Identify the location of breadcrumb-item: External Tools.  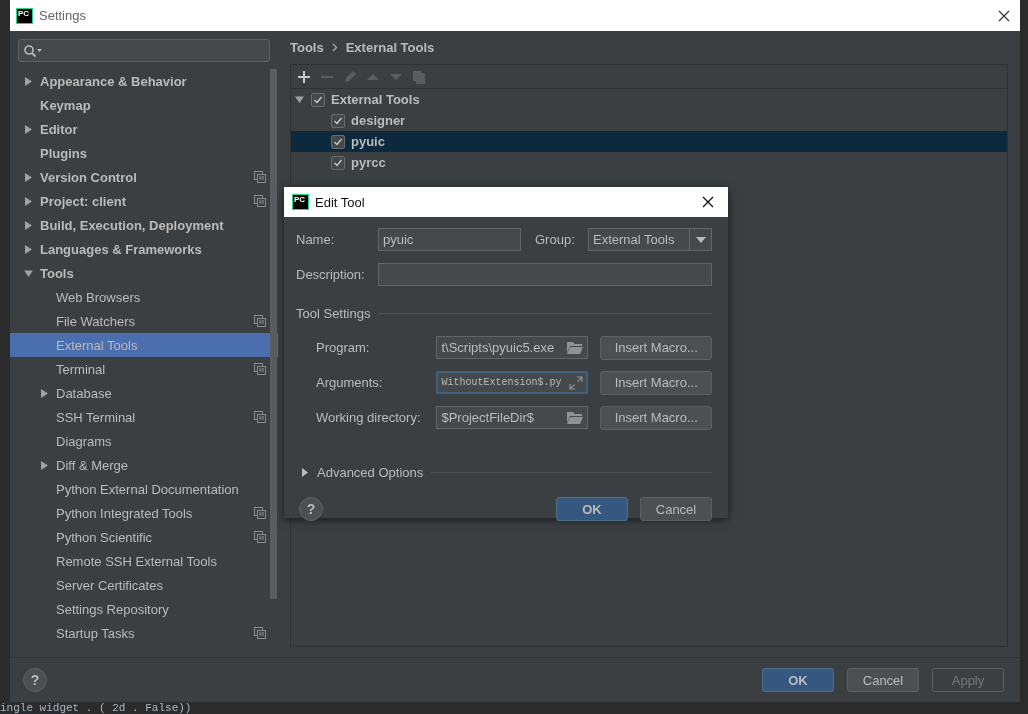
(390, 47).